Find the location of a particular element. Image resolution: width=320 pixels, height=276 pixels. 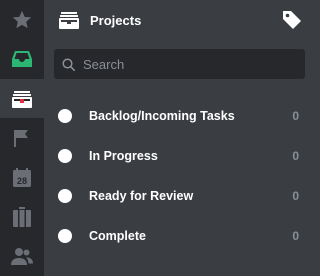

tag-icon is located at coordinates (292, 20).